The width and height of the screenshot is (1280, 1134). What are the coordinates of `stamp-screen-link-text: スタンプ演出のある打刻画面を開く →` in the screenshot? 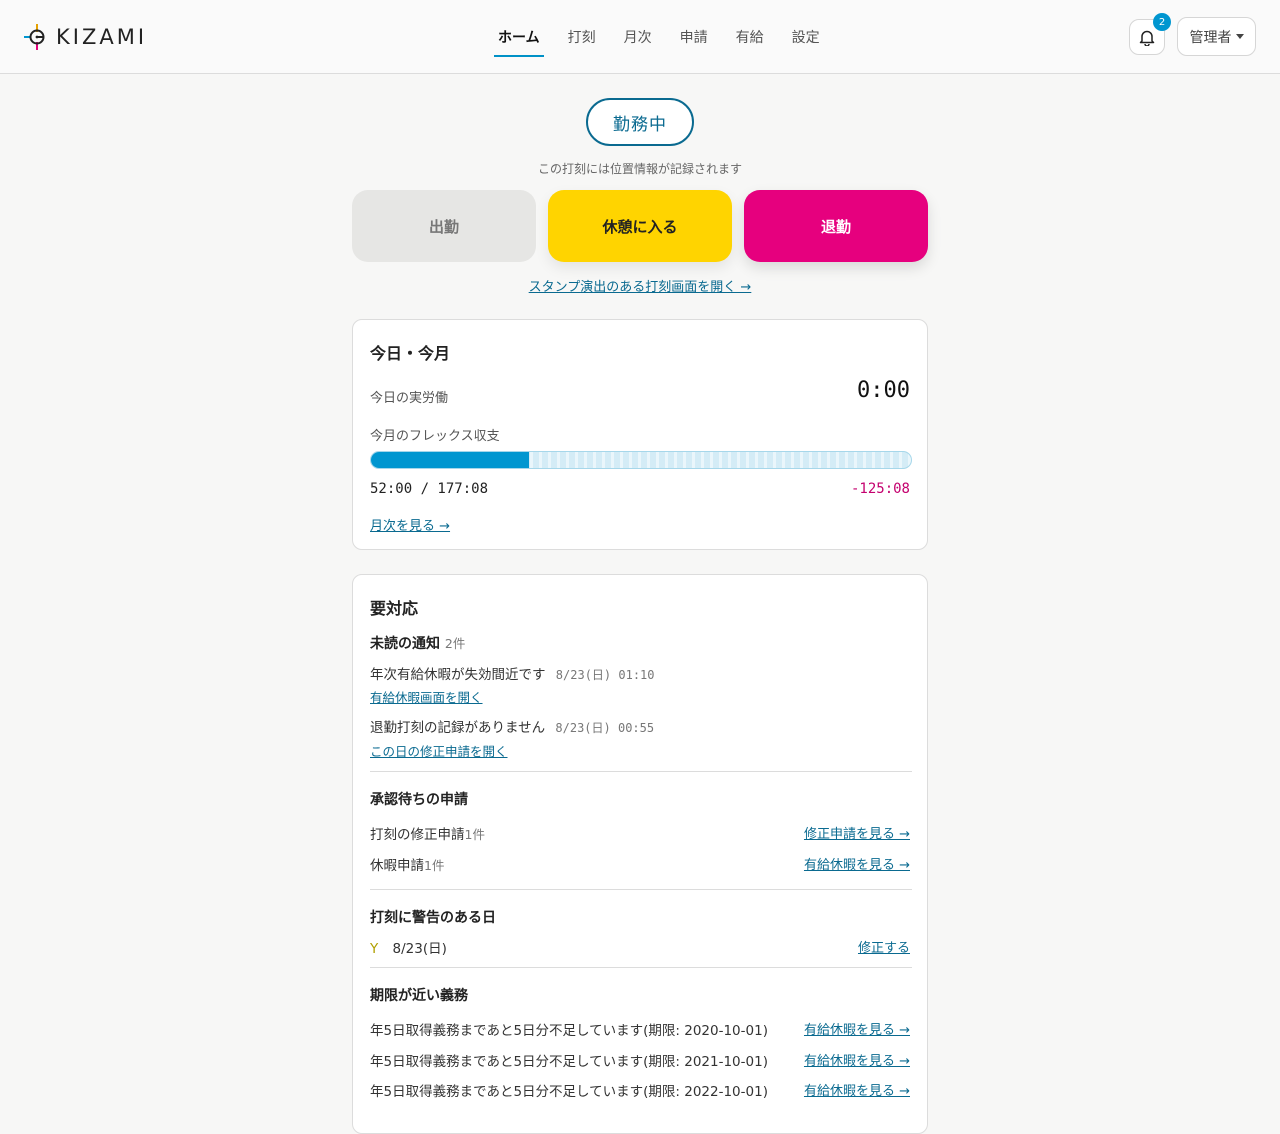 It's located at (640, 287).